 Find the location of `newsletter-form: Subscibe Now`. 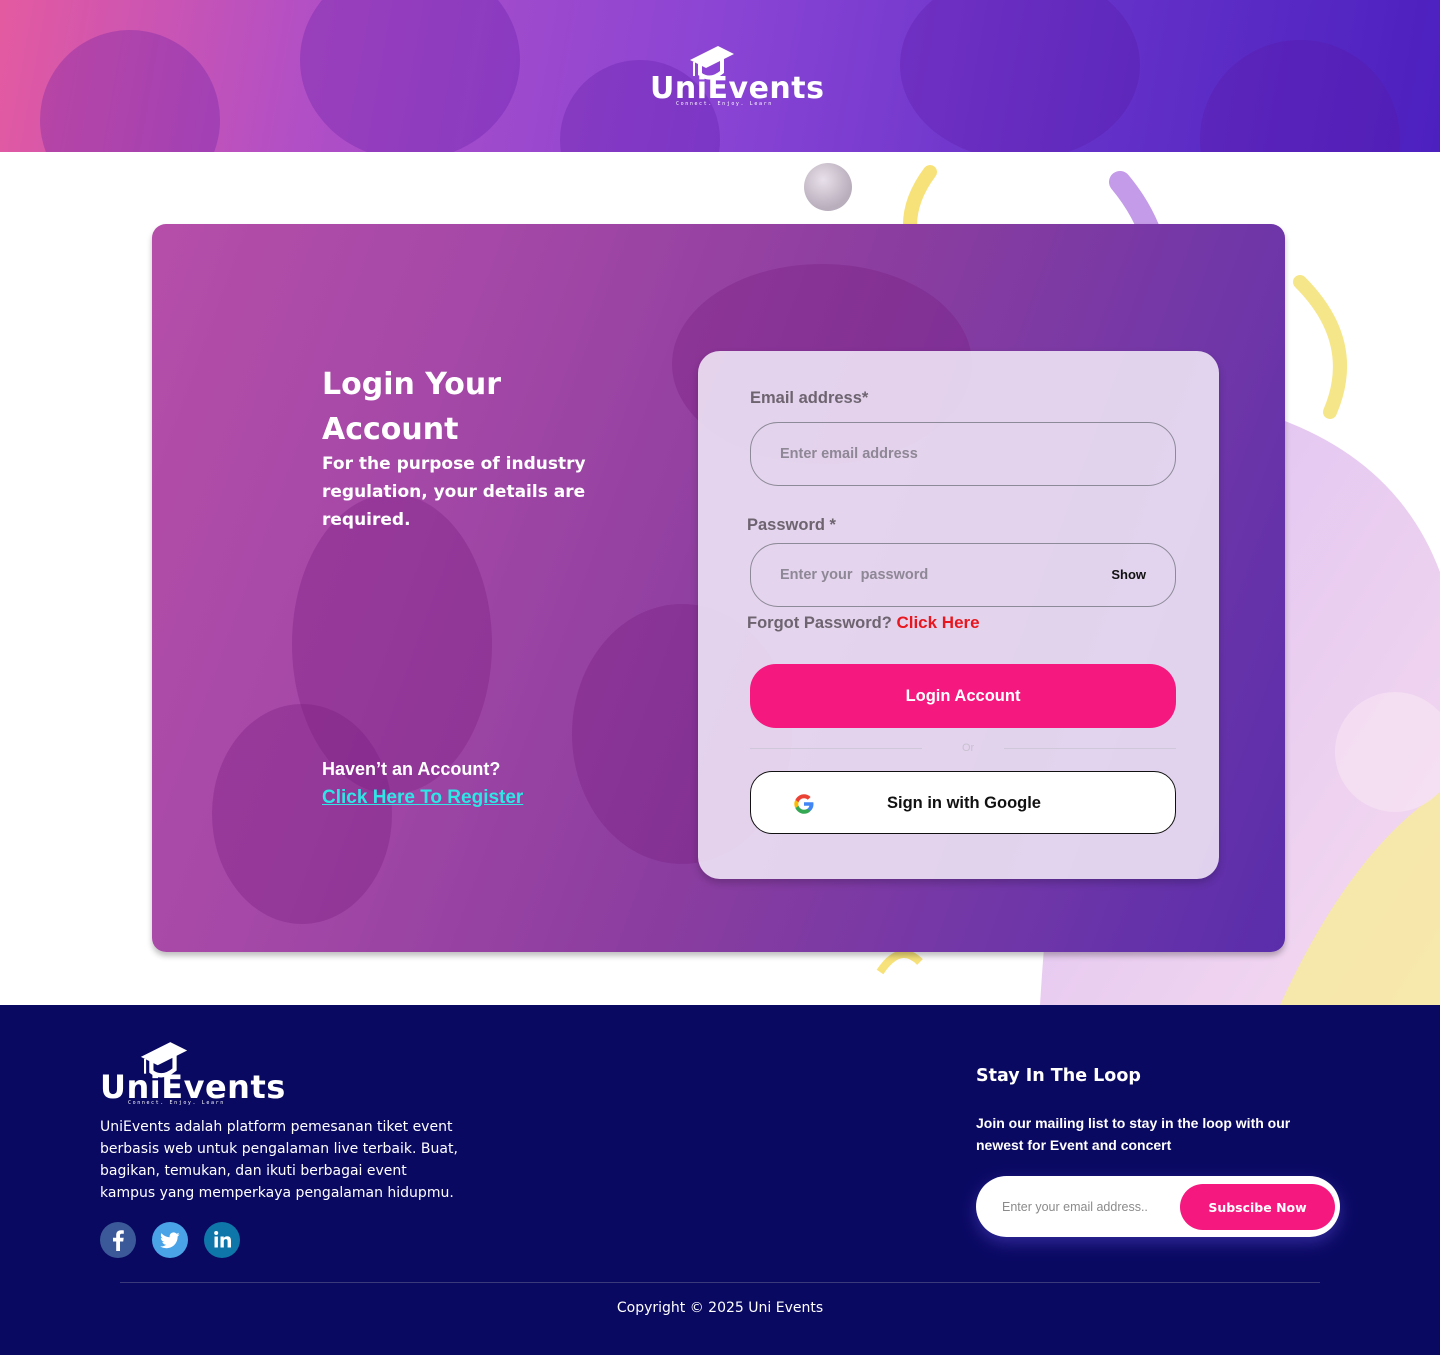

newsletter-form: Subscibe Now is located at coordinates (1158, 1206).